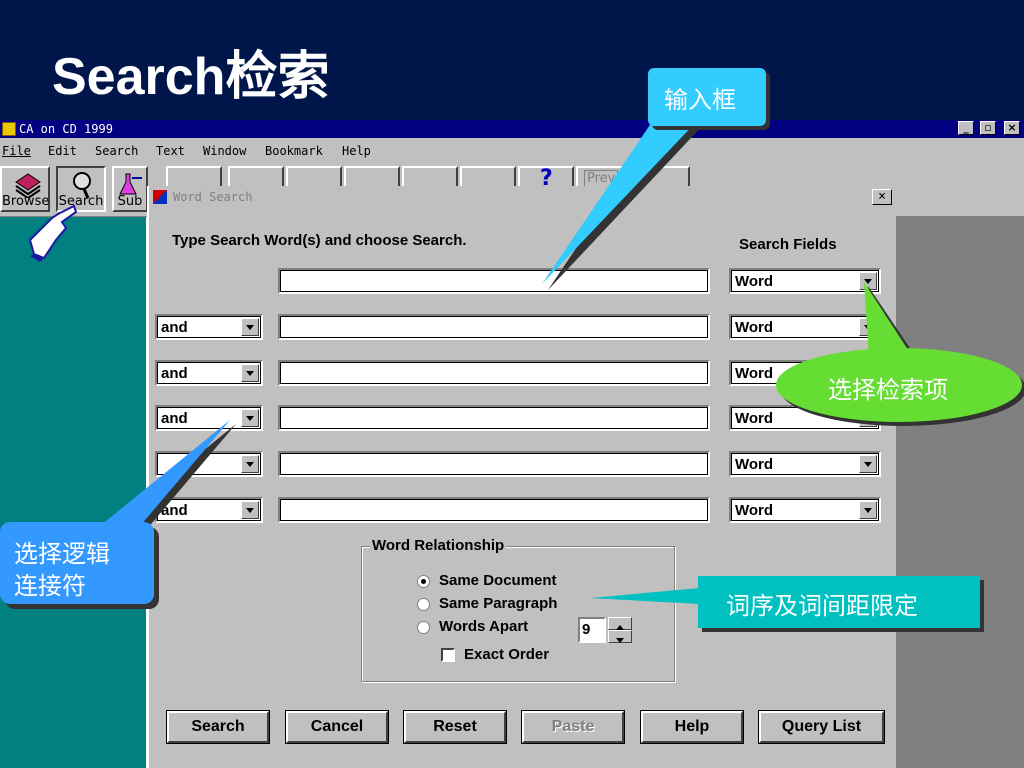 The height and width of the screenshot is (768, 1024). I want to click on callout-select-operator: 选择逻辑 连接符, so click(77, 563).